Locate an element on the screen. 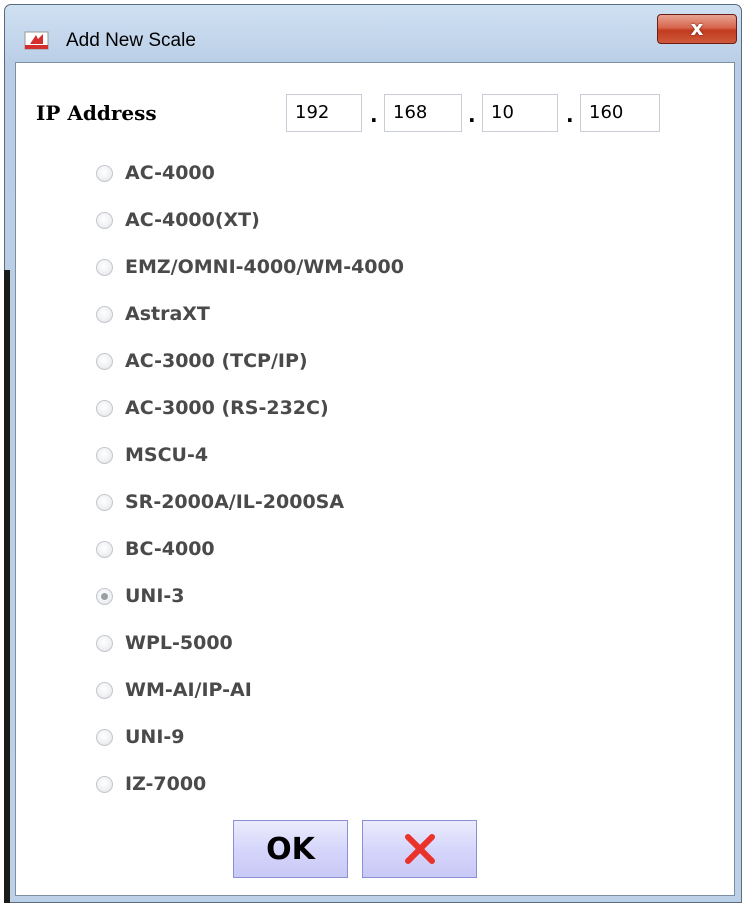 The width and height of the screenshot is (744, 905). close-icon: x is located at coordinates (697, 28).